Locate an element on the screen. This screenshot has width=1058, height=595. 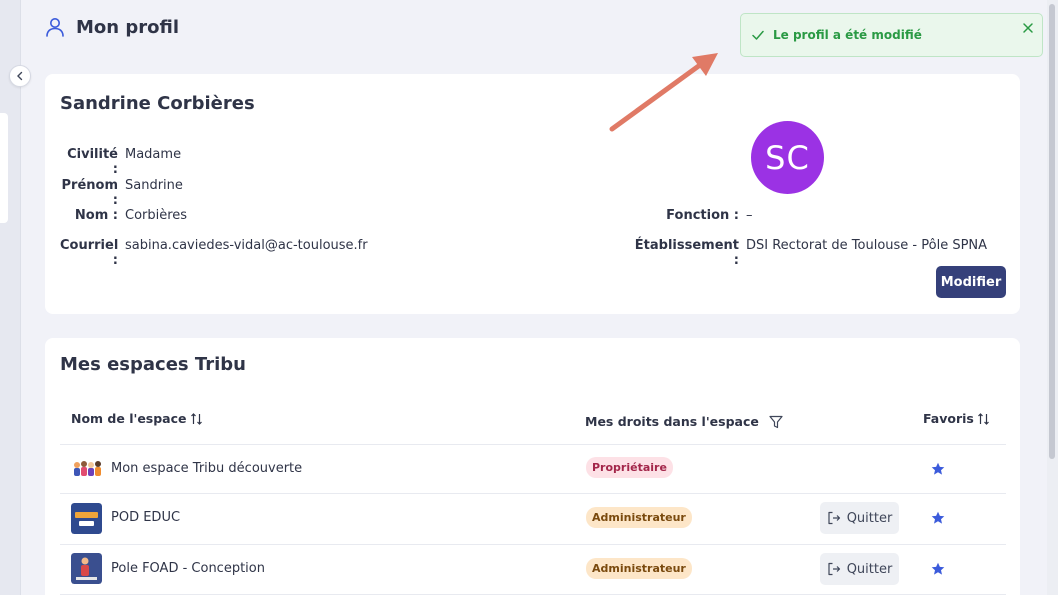
space-name: POD EDUC is located at coordinates (145, 517).